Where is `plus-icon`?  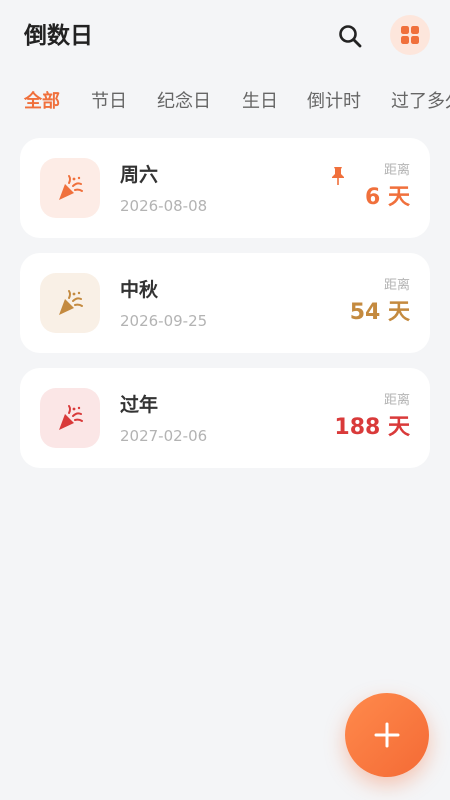
plus-icon is located at coordinates (387, 735).